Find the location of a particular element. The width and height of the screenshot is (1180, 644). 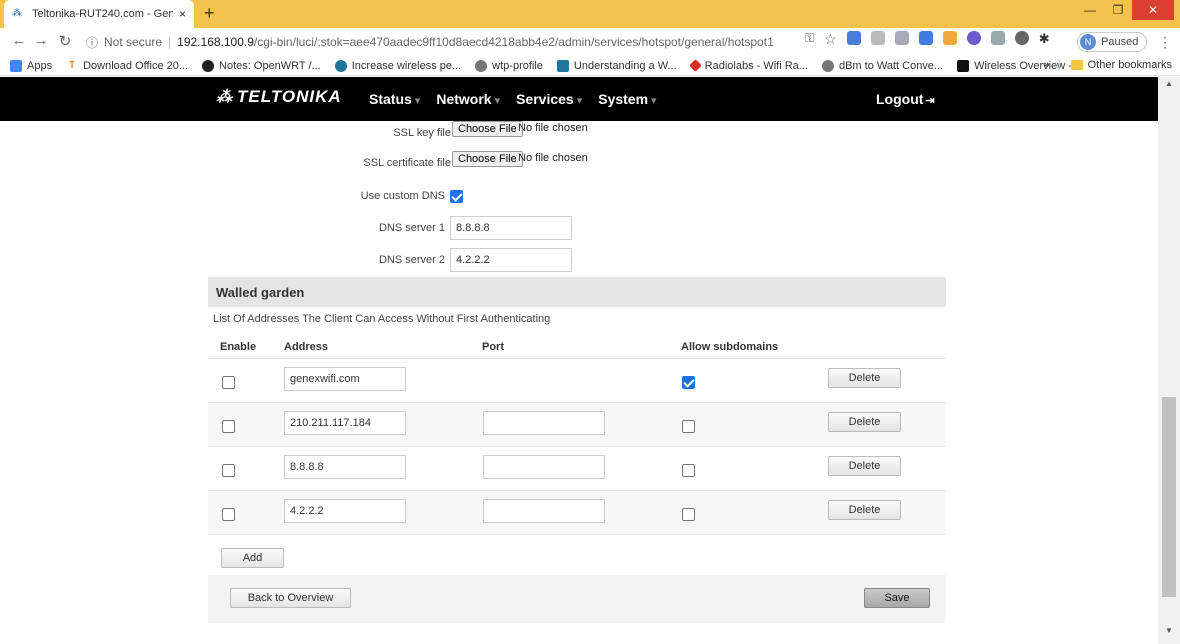

browser-menu-icon: ⋮ is located at coordinates (1165, 42).